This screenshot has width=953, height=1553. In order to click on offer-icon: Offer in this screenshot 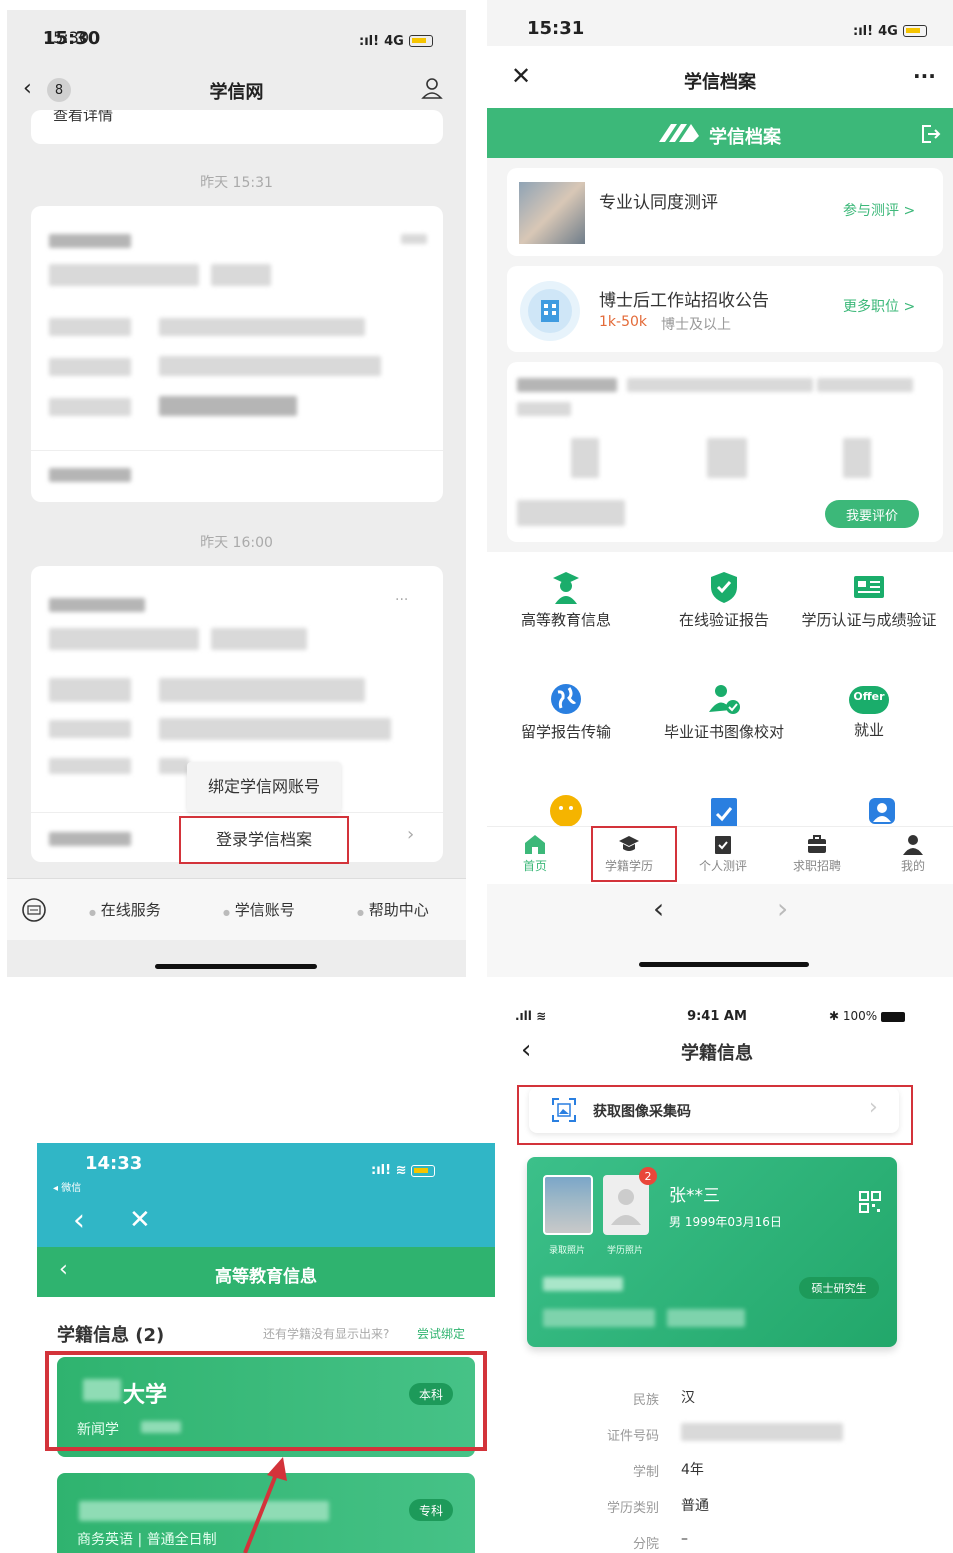, I will do `click(869, 700)`.